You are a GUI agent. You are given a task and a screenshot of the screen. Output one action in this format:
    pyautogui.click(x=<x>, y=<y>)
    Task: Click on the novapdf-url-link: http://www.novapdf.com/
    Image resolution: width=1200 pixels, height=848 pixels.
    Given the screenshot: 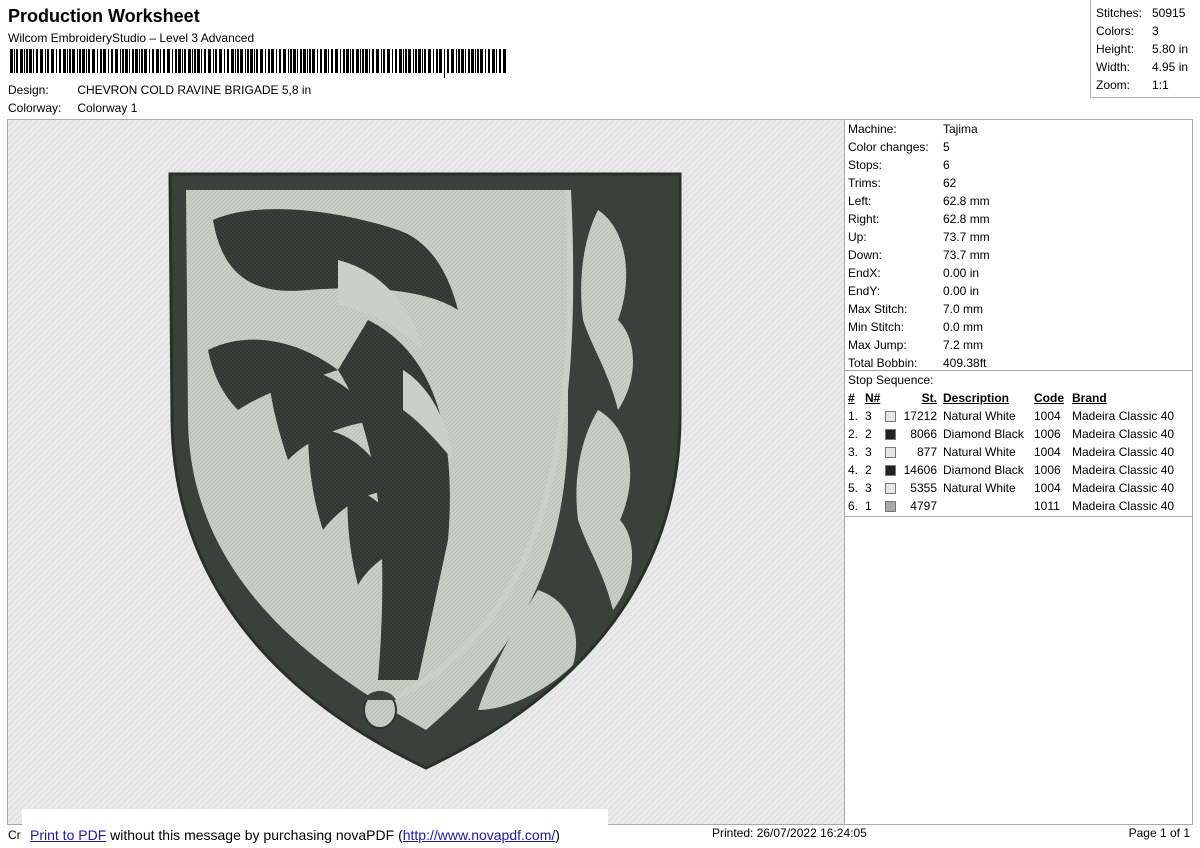 What is the action you would take?
    pyautogui.click(x=479, y=835)
    